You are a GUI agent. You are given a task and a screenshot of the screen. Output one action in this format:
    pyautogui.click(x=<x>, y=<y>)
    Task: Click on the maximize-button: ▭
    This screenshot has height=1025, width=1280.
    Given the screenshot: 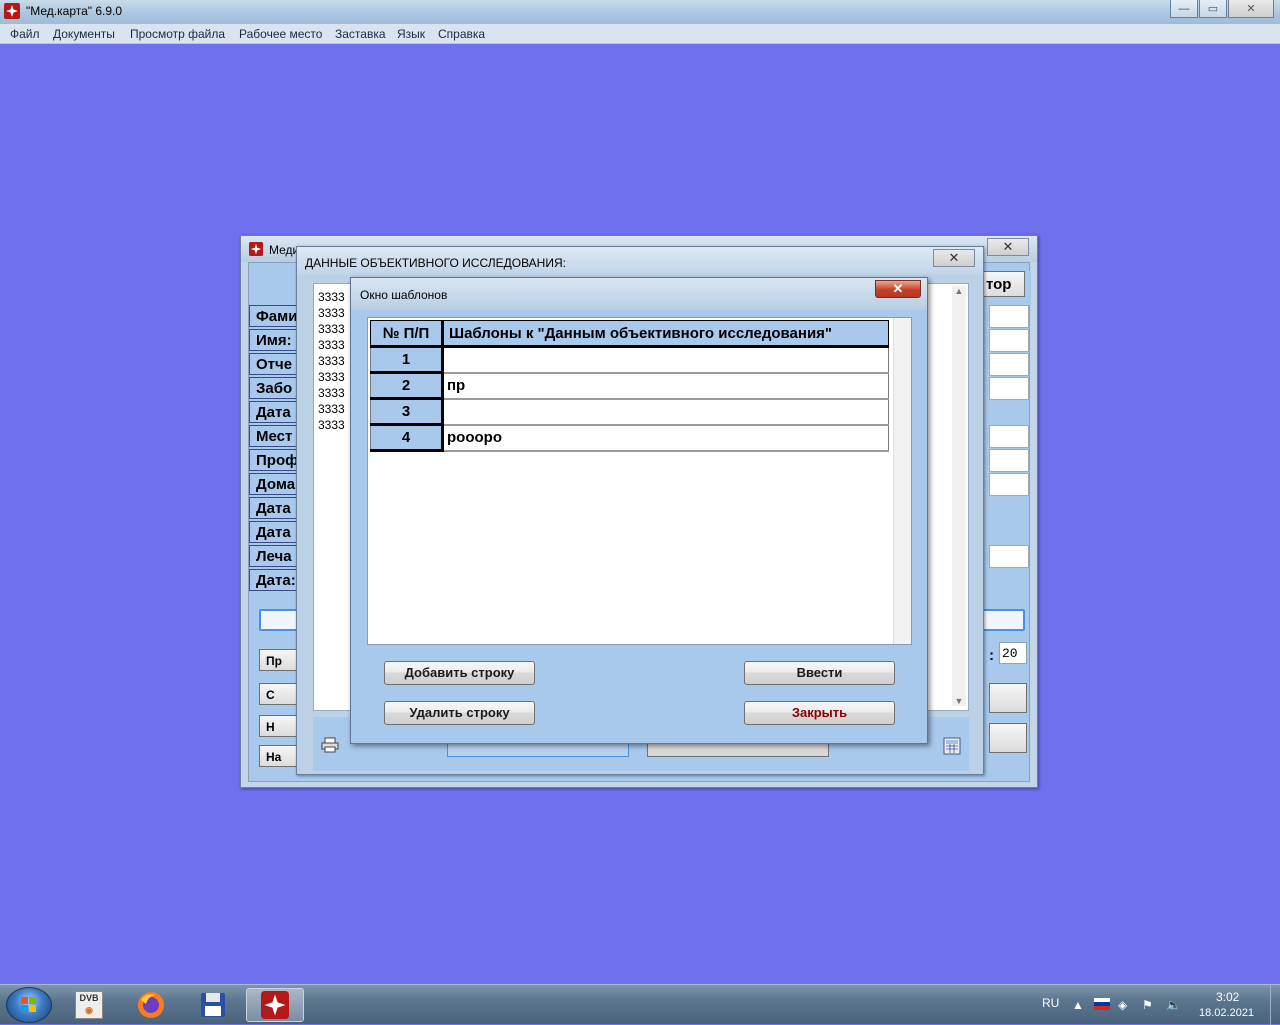 What is the action you would take?
    pyautogui.click(x=1213, y=9)
    